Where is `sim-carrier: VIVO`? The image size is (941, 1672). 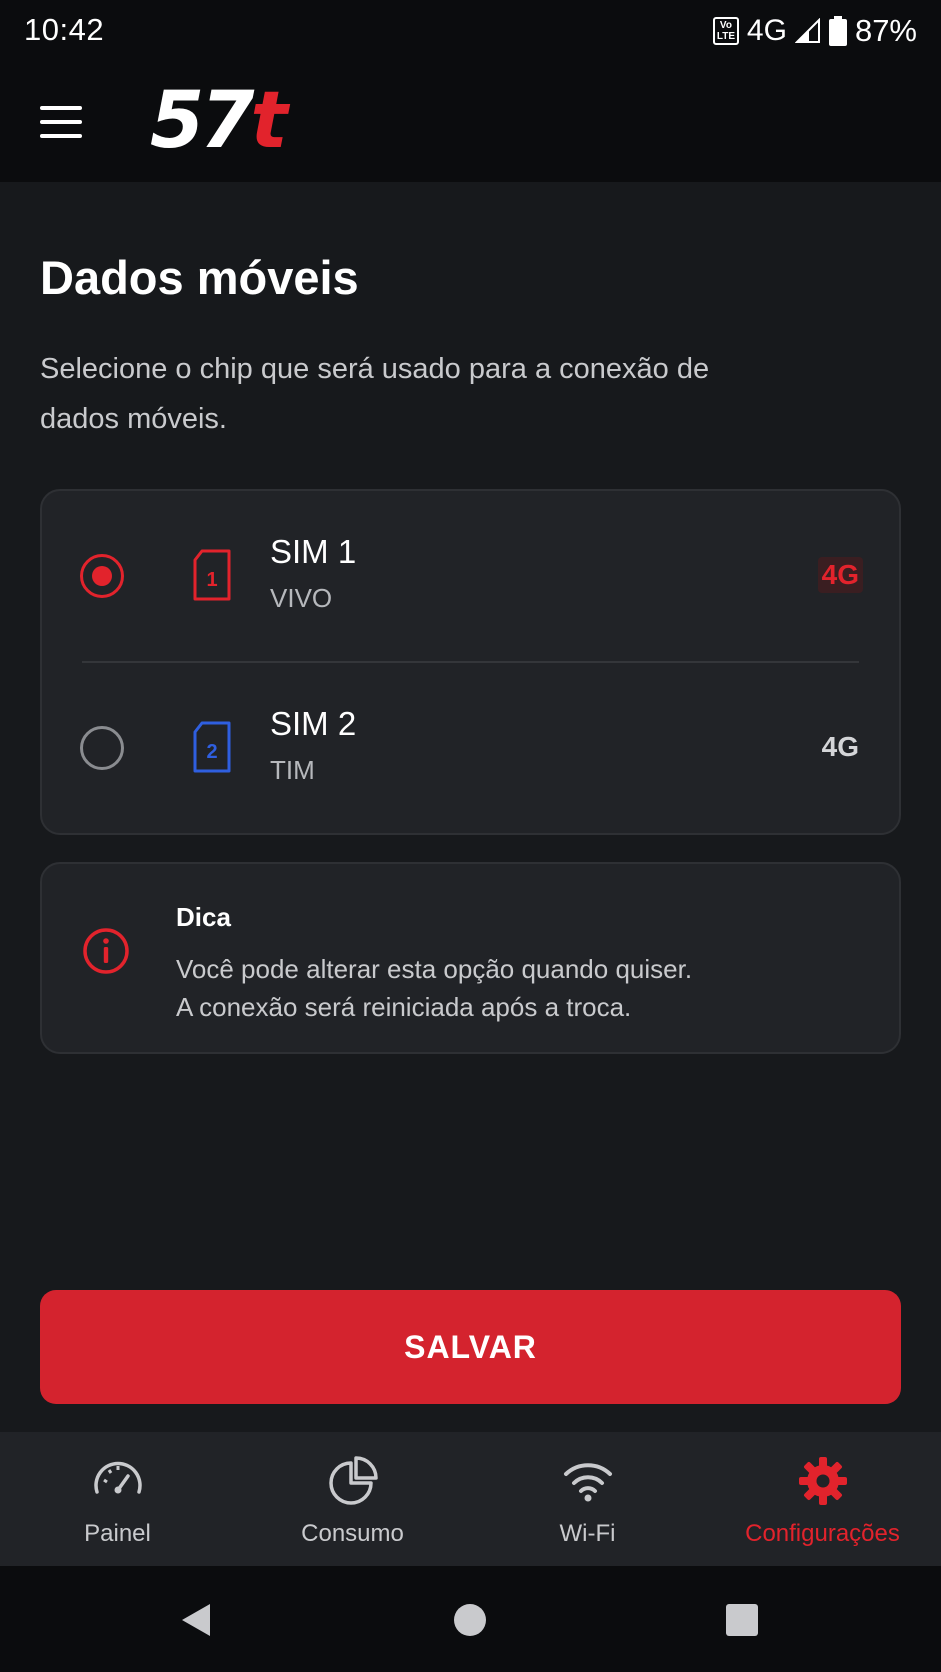
sim-carrier: VIVO is located at coordinates (301, 598).